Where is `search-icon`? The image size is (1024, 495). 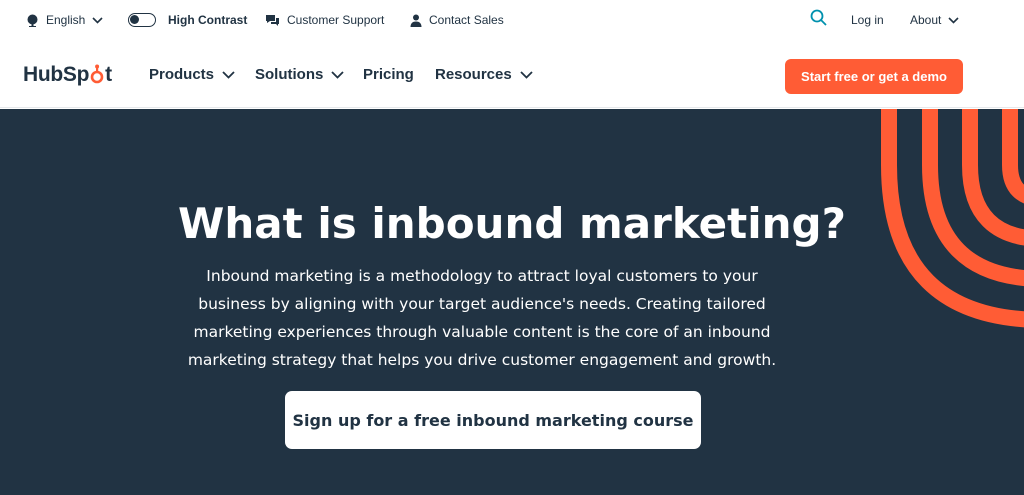 search-icon is located at coordinates (818, 19).